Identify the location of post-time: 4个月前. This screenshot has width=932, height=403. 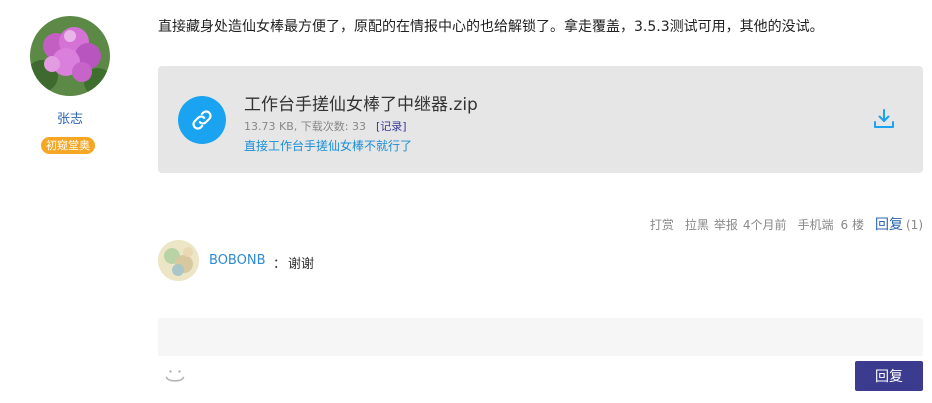
(764, 225).